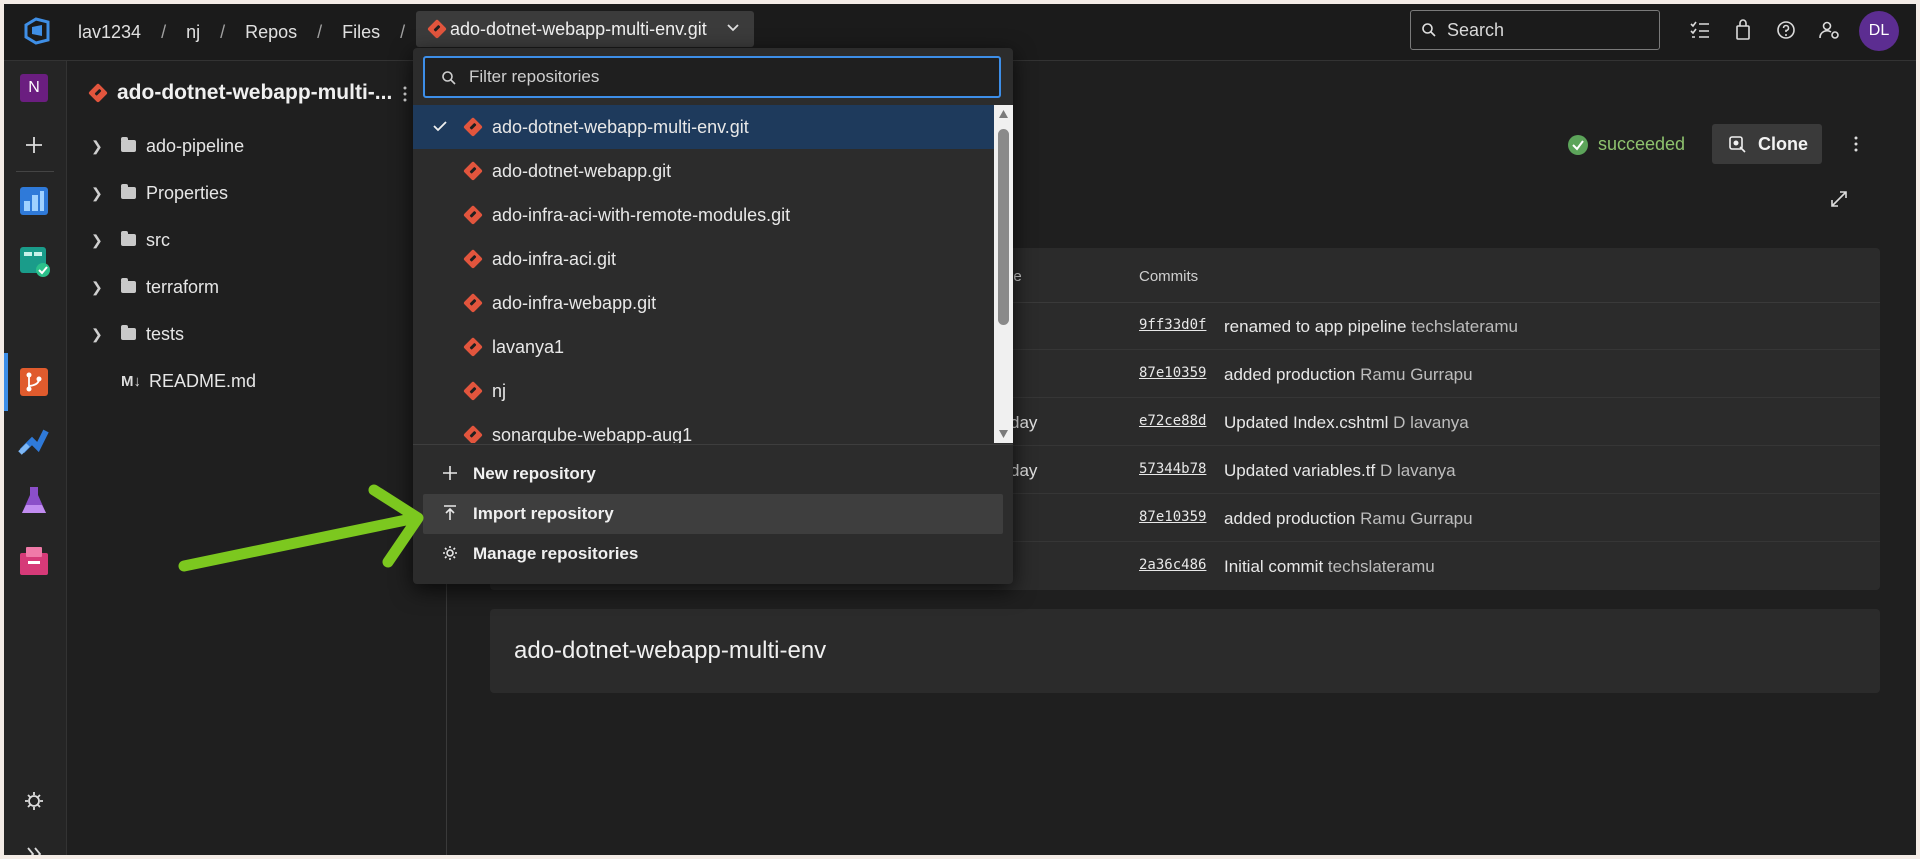  What do you see at coordinates (34, 88) in the screenshot?
I see `project-avatar: N` at bounding box center [34, 88].